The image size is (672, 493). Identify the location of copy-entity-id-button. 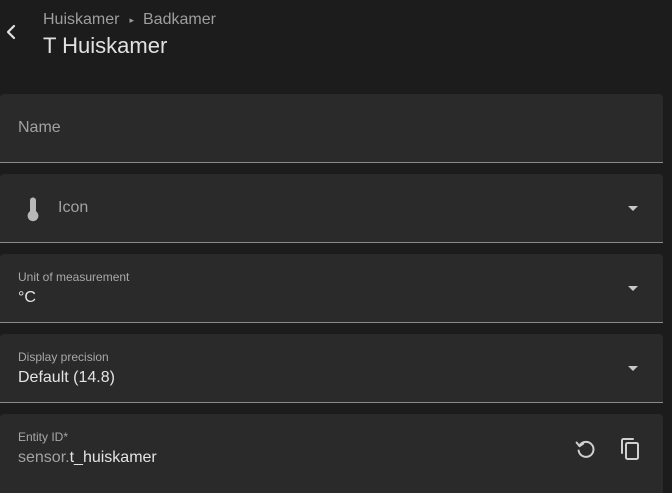
(630, 449).